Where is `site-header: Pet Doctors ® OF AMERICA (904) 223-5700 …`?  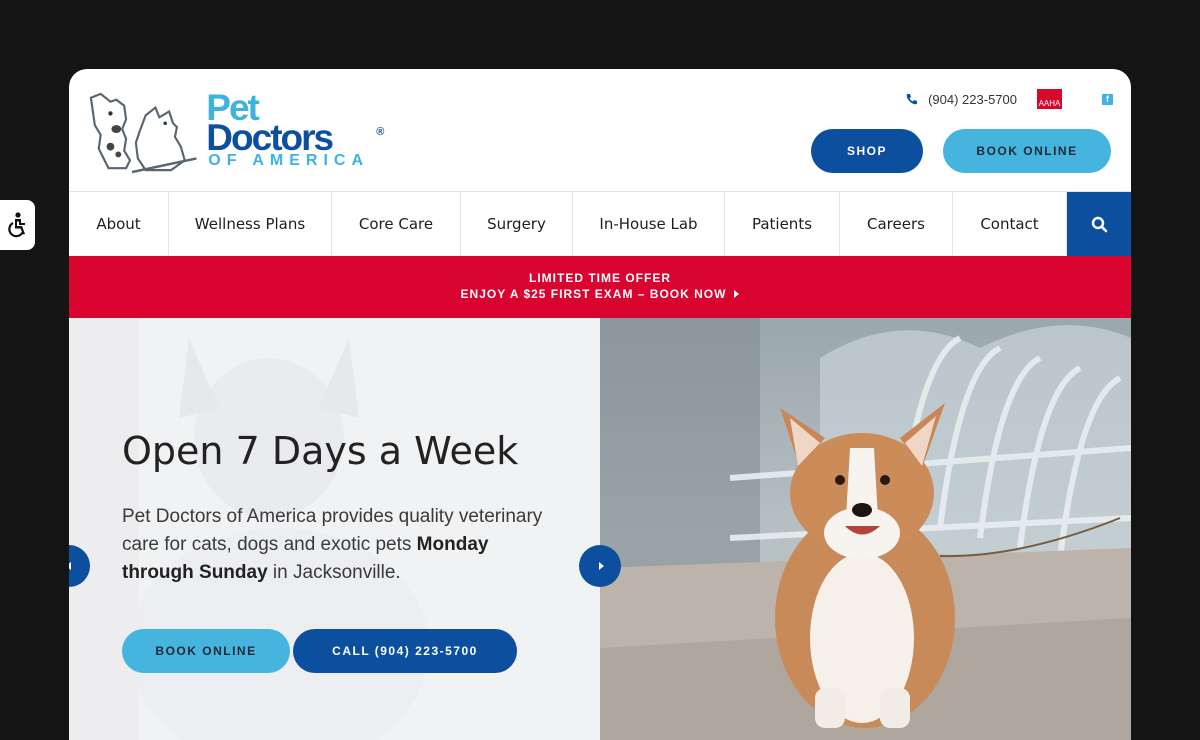
site-header: Pet Doctors ® OF AMERICA (904) 223-5700 … is located at coordinates (600, 130).